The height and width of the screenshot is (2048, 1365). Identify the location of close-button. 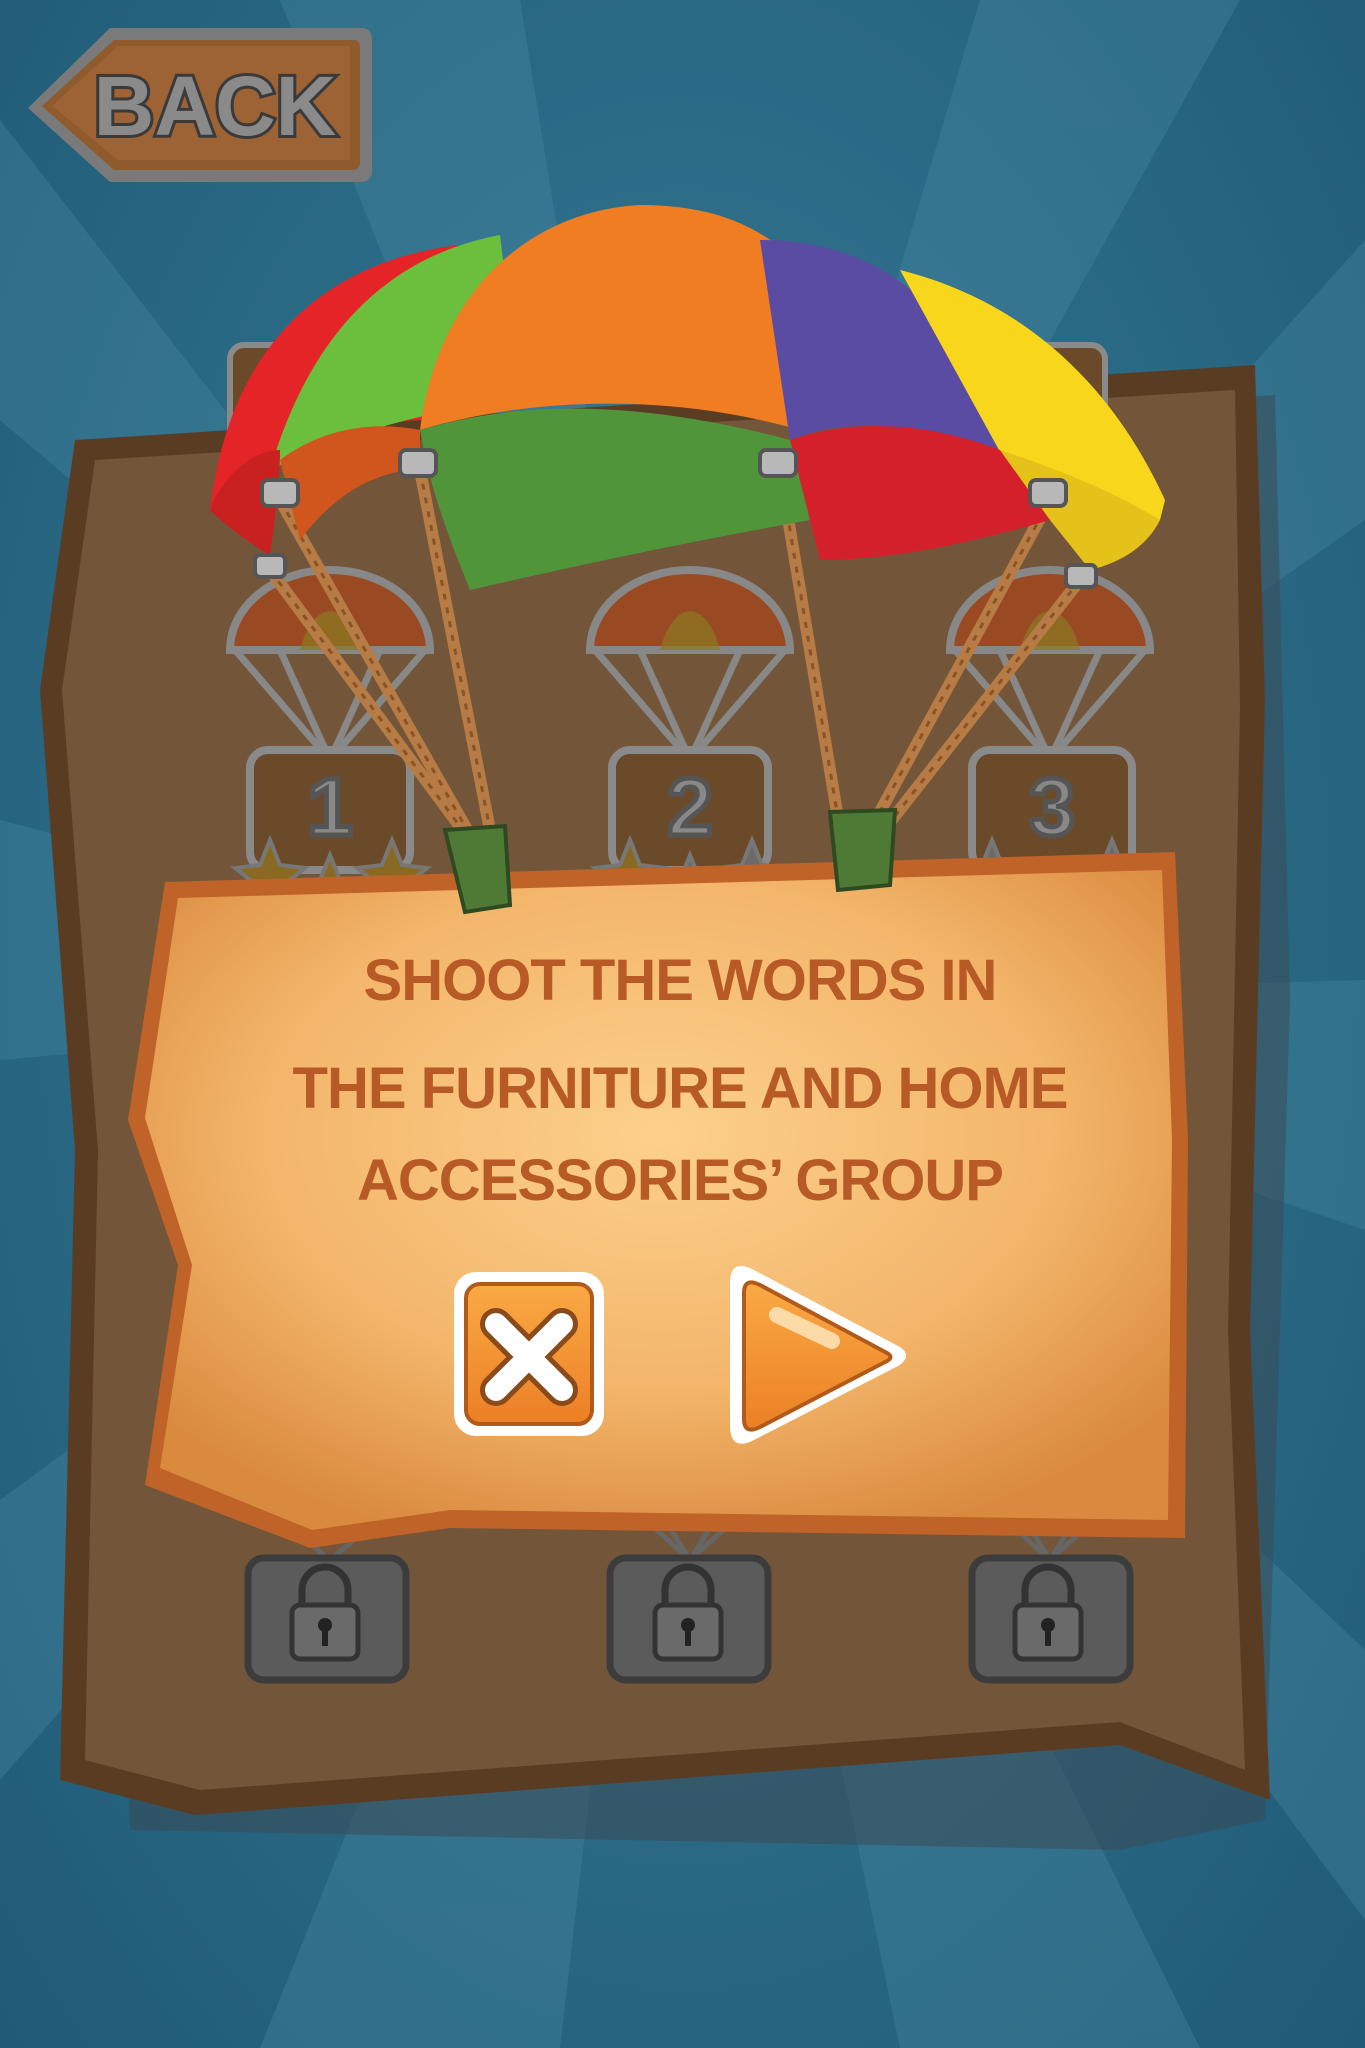
(530, 1354).